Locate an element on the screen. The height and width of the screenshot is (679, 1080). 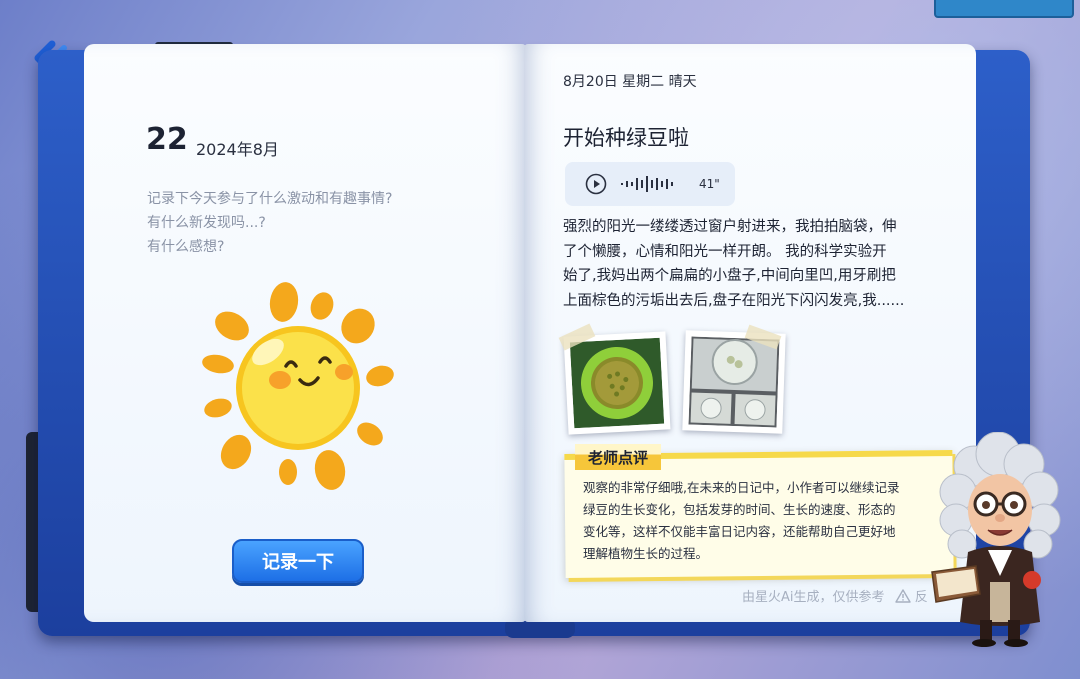
audio-waveform-icon is located at coordinates (647, 184).